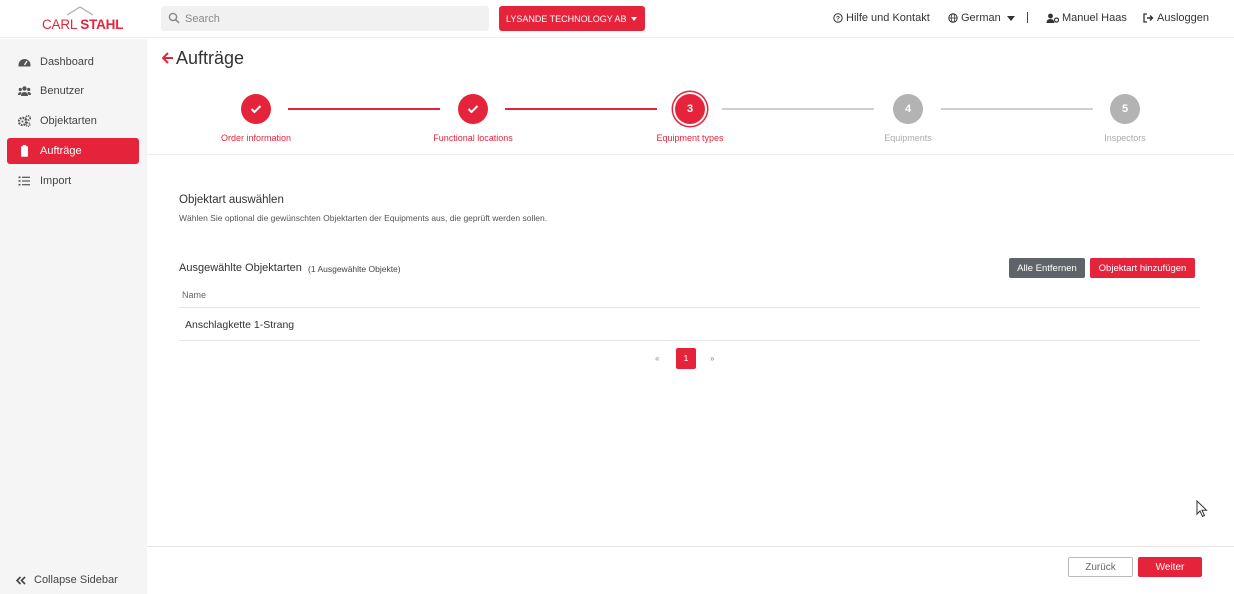 The image size is (1234, 594). What do you see at coordinates (1142, 268) in the screenshot?
I see `add-object-type-button: Objektart hinzufügen` at bounding box center [1142, 268].